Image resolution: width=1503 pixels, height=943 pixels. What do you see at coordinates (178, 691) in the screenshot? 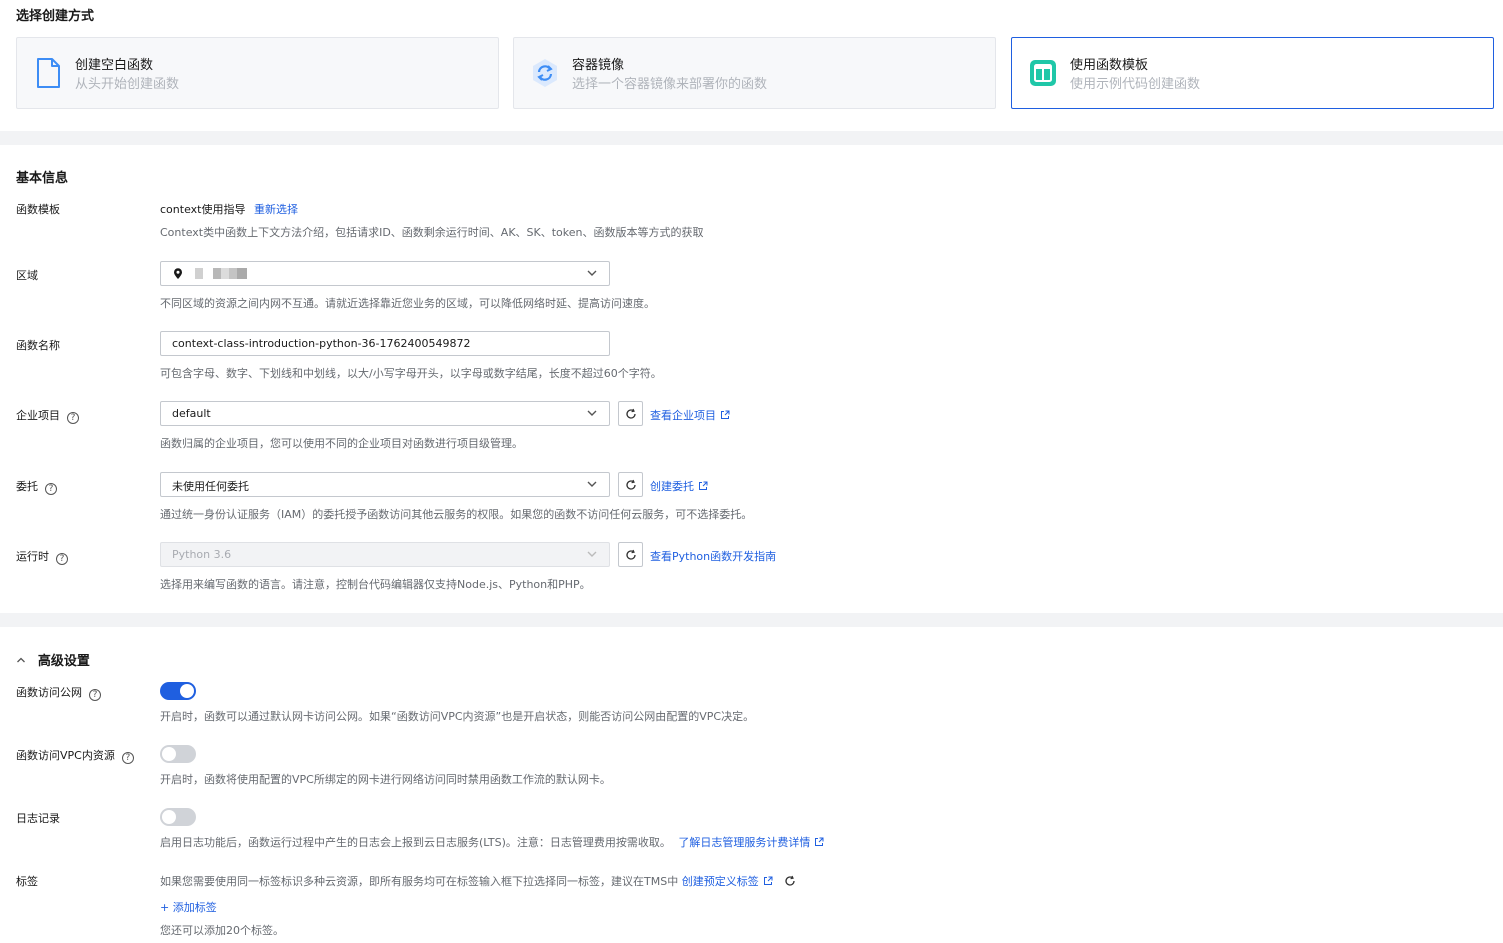
I see `public-access-toggle` at bounding box center [178, 691].